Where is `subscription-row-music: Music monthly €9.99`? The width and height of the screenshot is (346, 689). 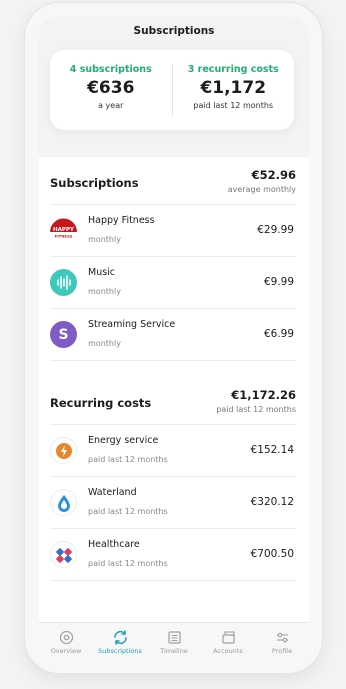 subscription-row-music: Music monthly €9.99 is located at coordinates (173, 283).